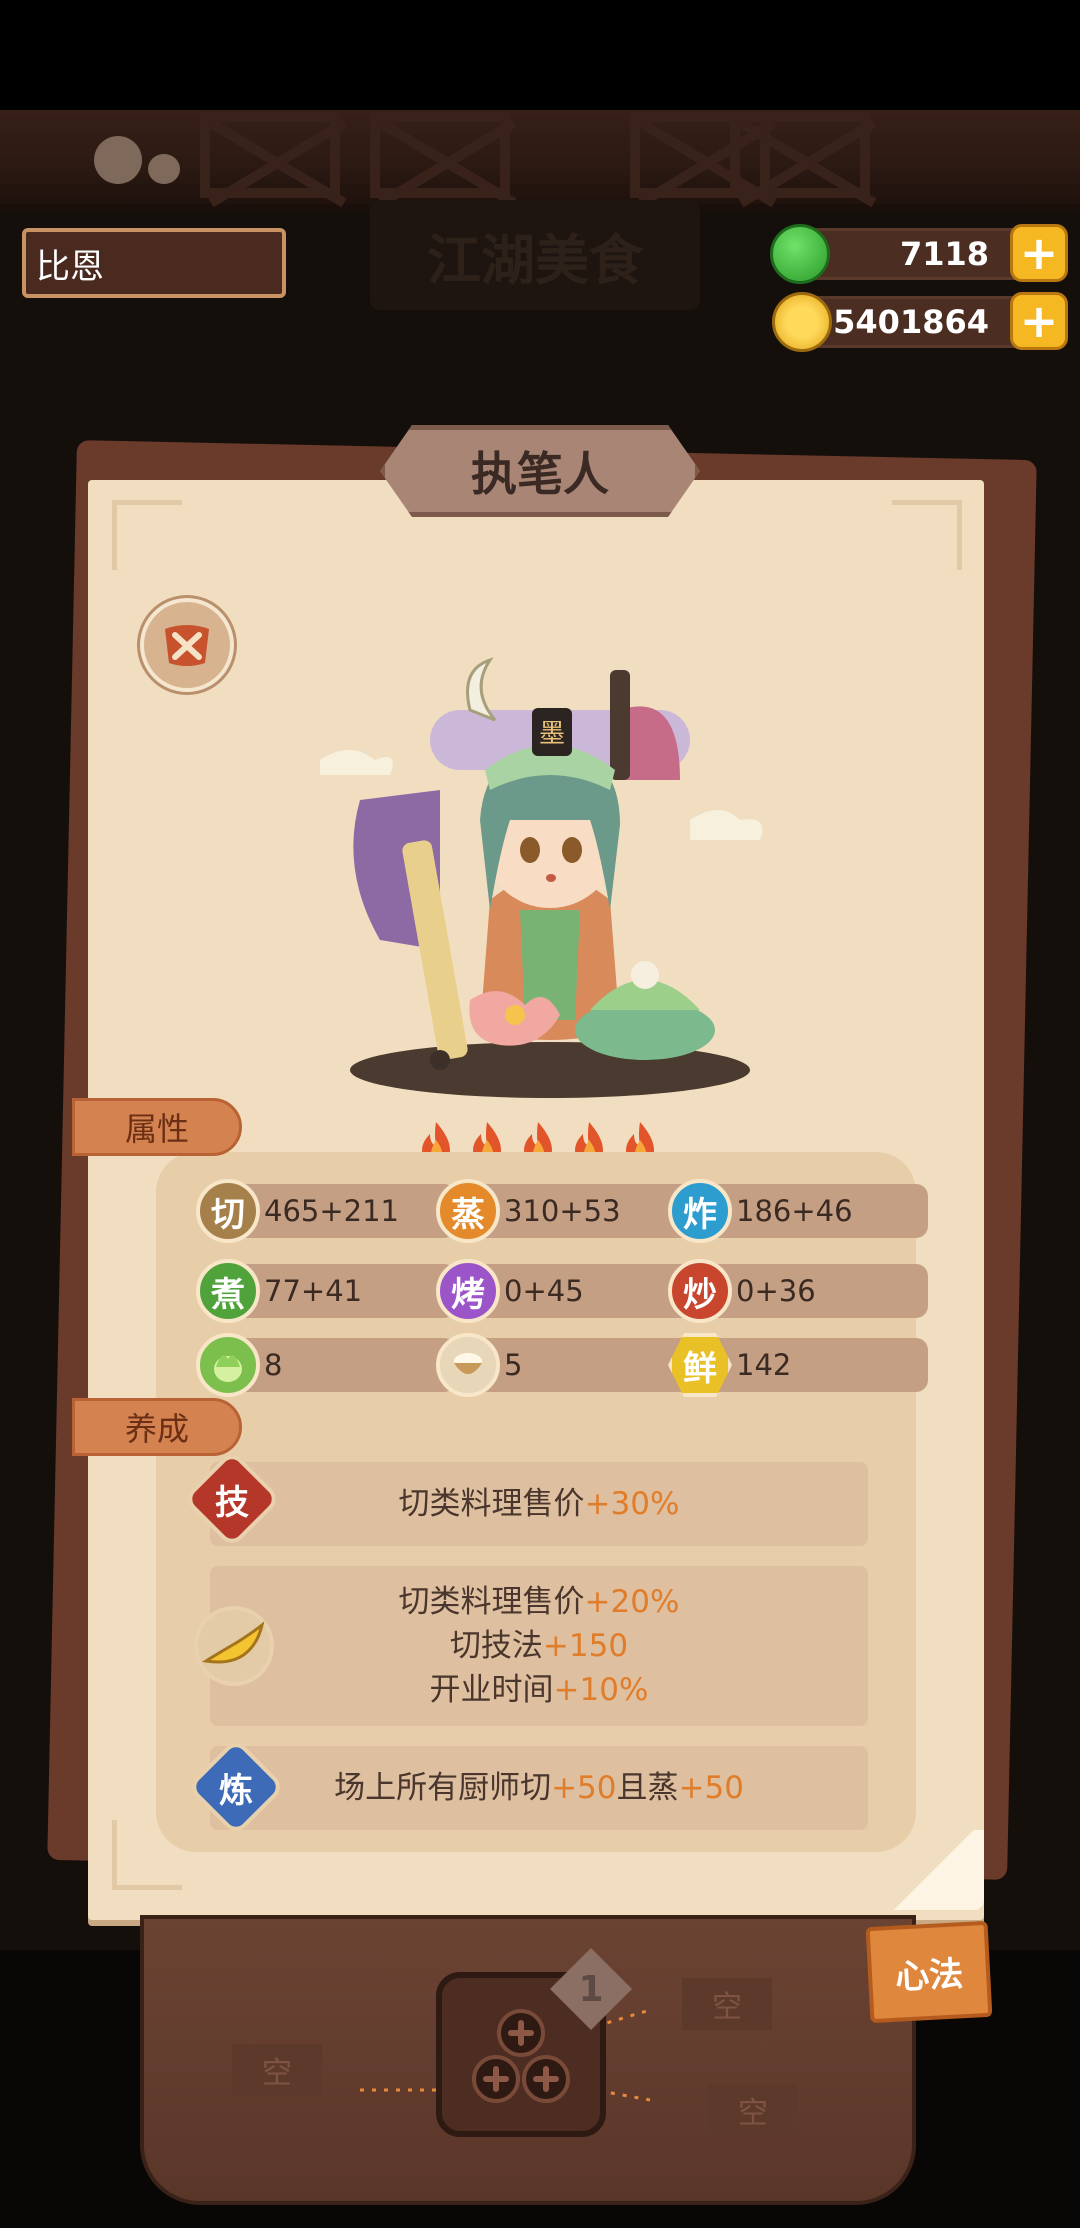 This screenshot has height=2228, width=1080. Describe the element at coordinates (332, 1211) in the screenshot. I see `stat-cut-value: 465+211` at that location.